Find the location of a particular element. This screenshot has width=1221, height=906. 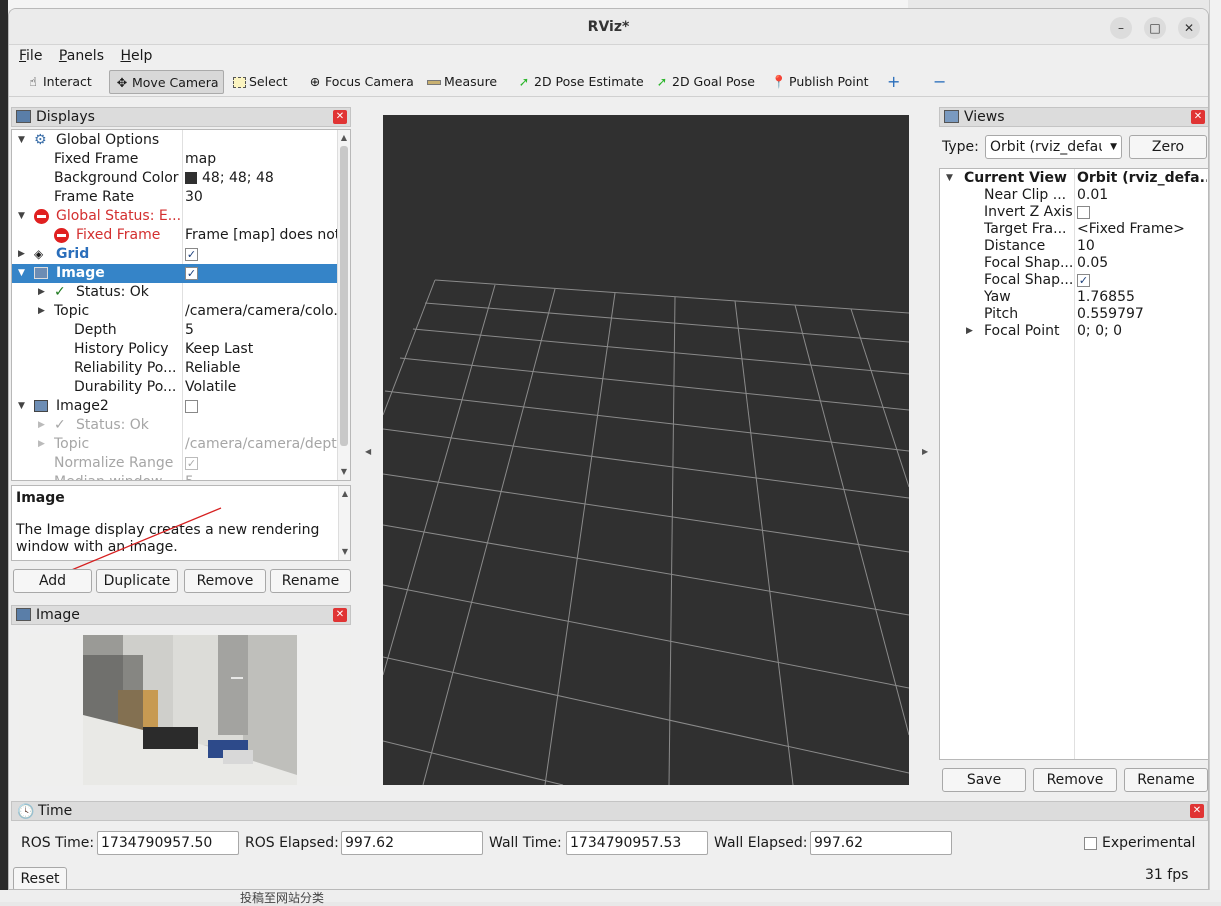

normalize-range-checkbox: ✓ is located at coordinates (191, 463).